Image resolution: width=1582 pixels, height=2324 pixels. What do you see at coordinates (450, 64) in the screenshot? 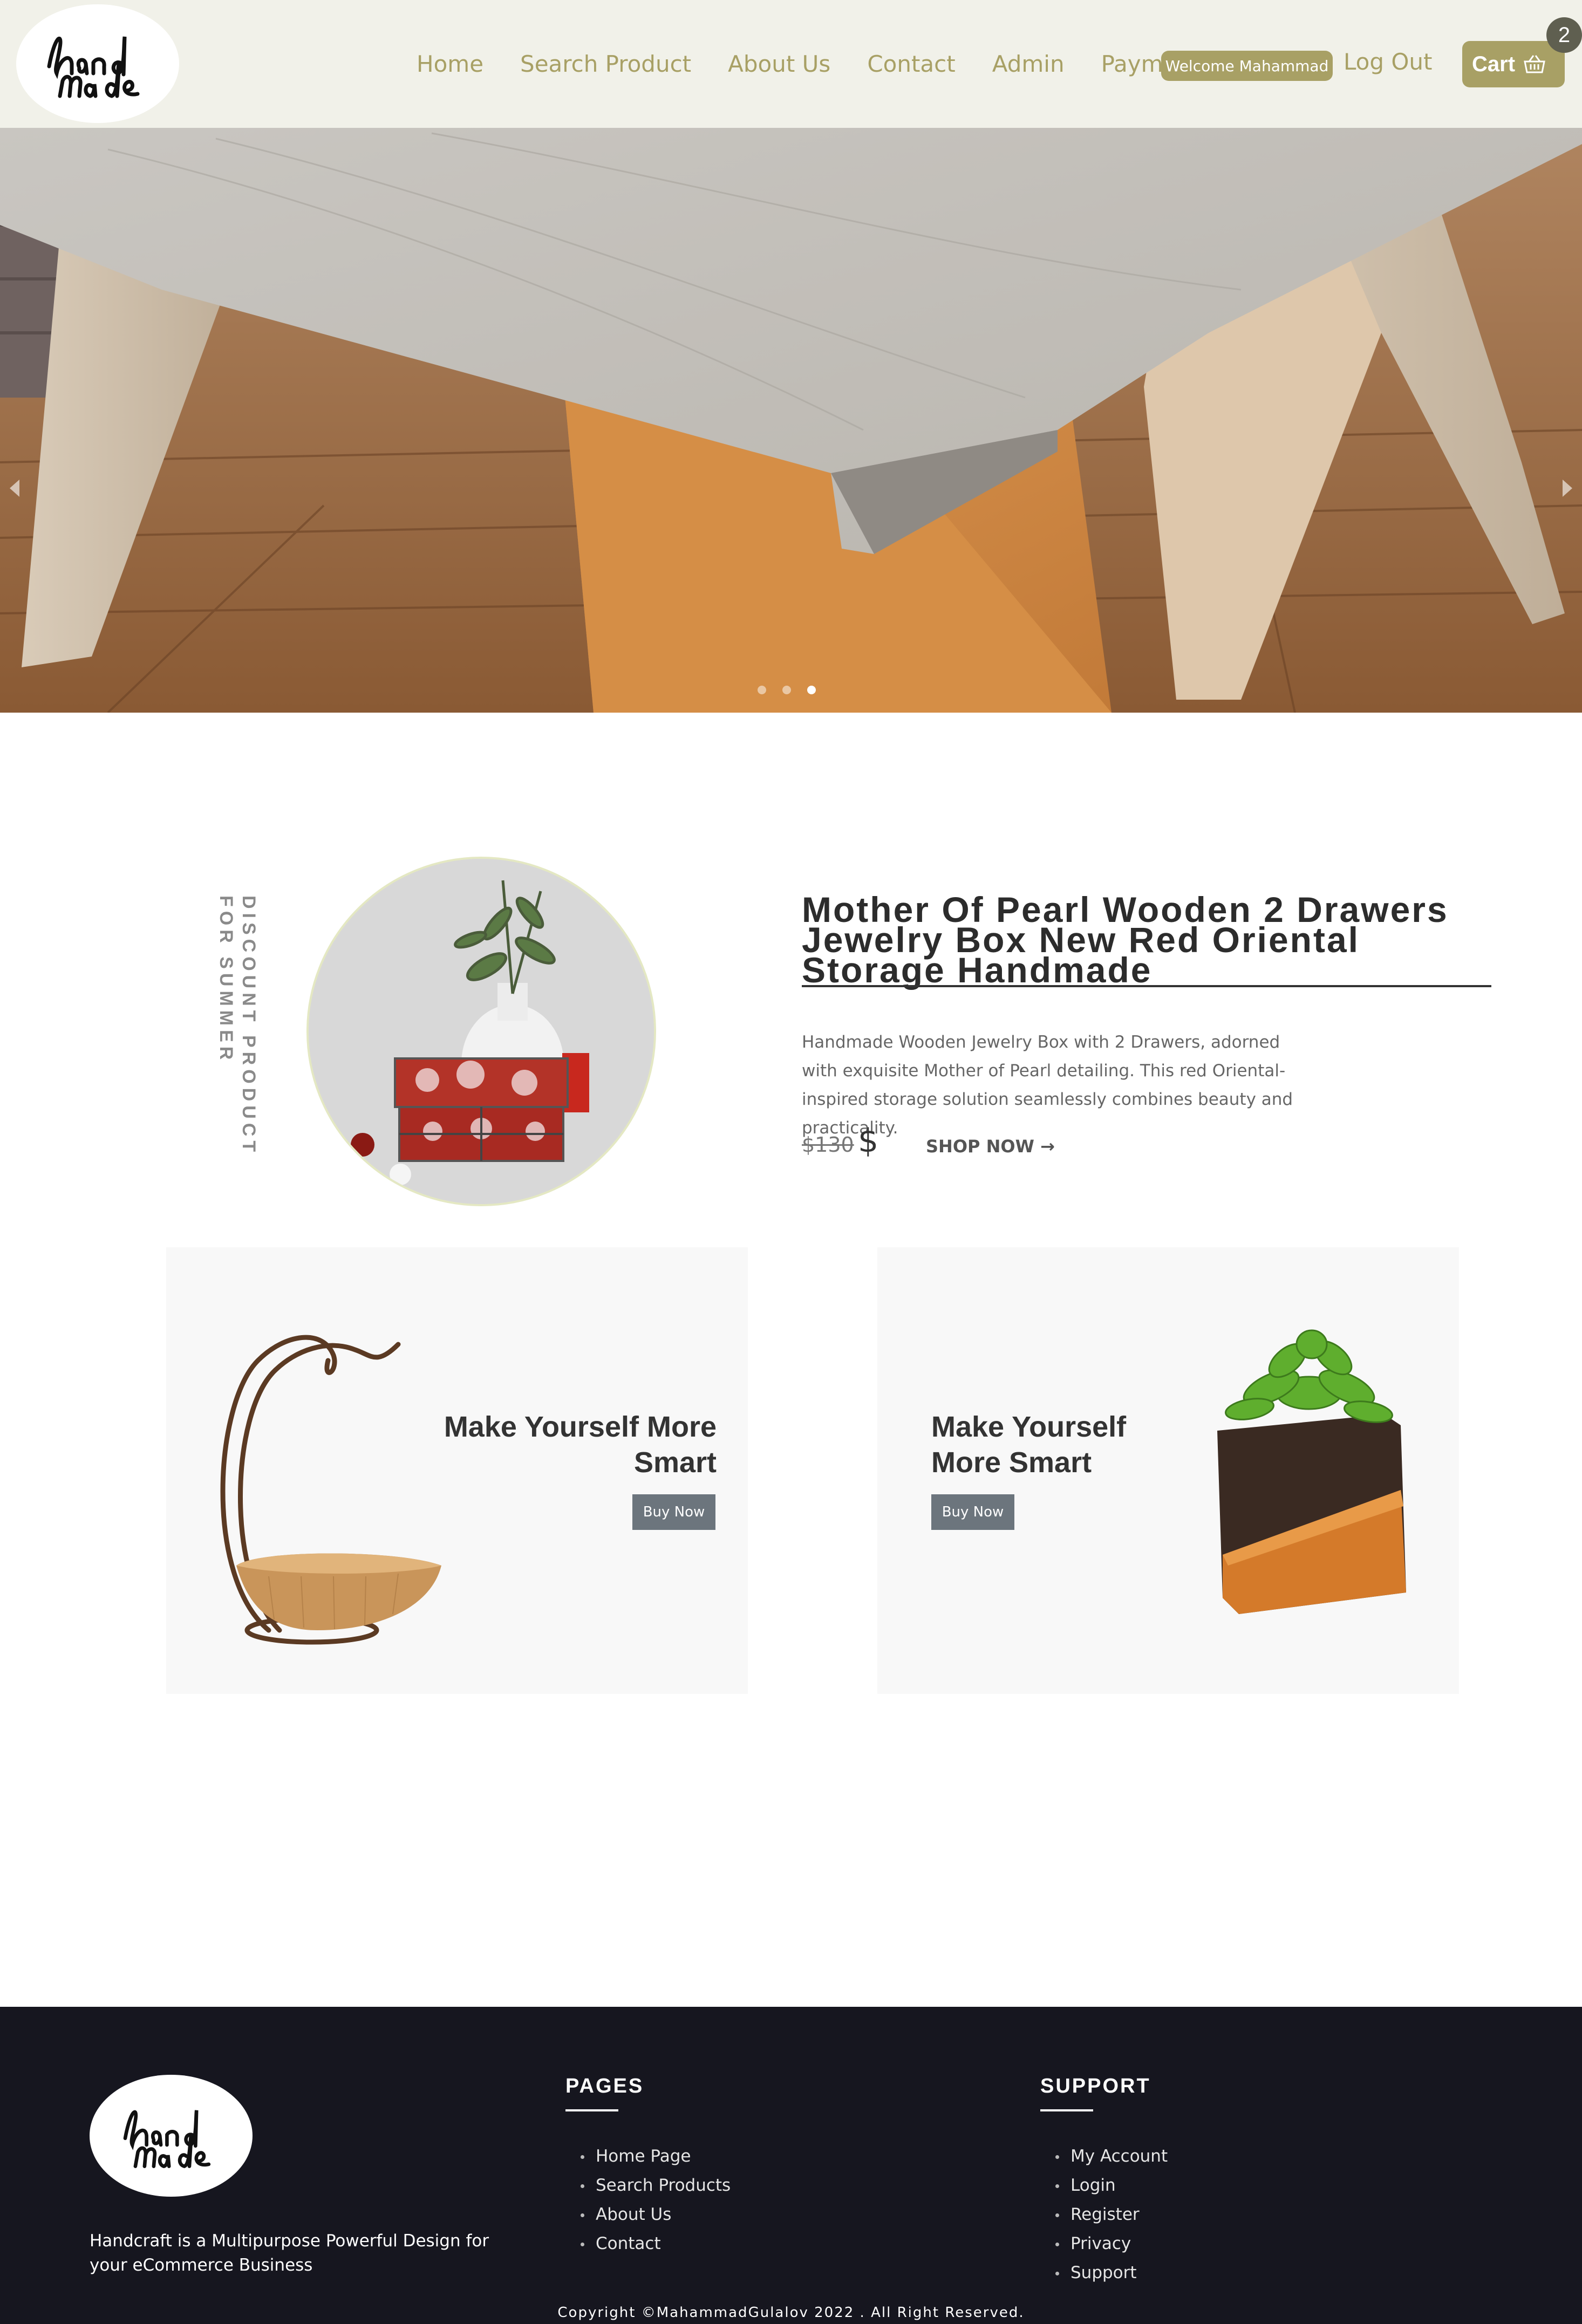
I see `nav-home-link: Home` at bounding box center [450, 64].